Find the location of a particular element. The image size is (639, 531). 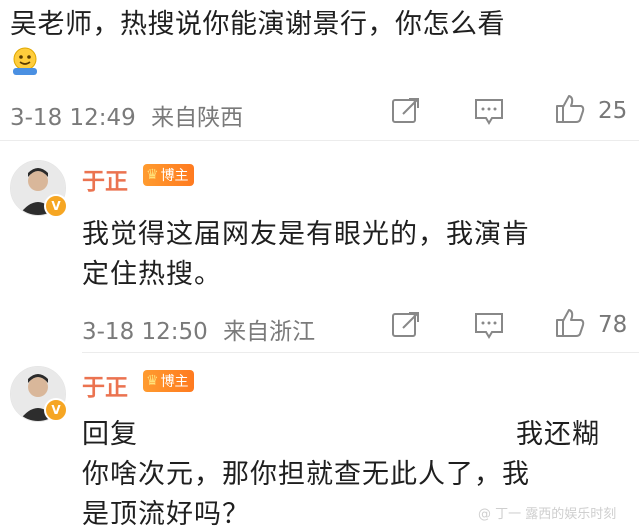

reply-prefix: 回复 is located at coordinates (110, 434).